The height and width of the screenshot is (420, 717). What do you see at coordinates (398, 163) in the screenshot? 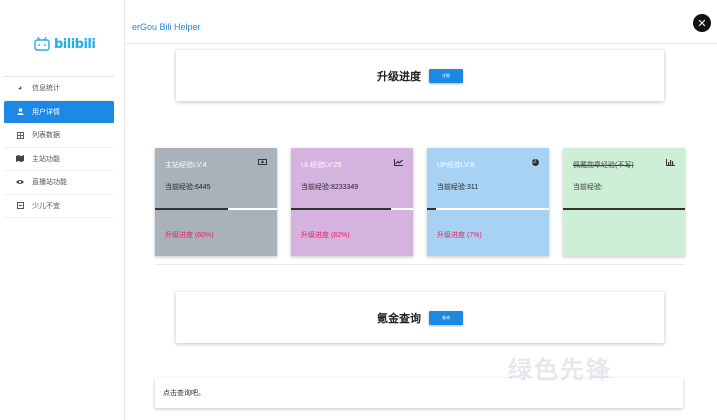
I see `line-chart-icon` at bounding box center [398, 163].